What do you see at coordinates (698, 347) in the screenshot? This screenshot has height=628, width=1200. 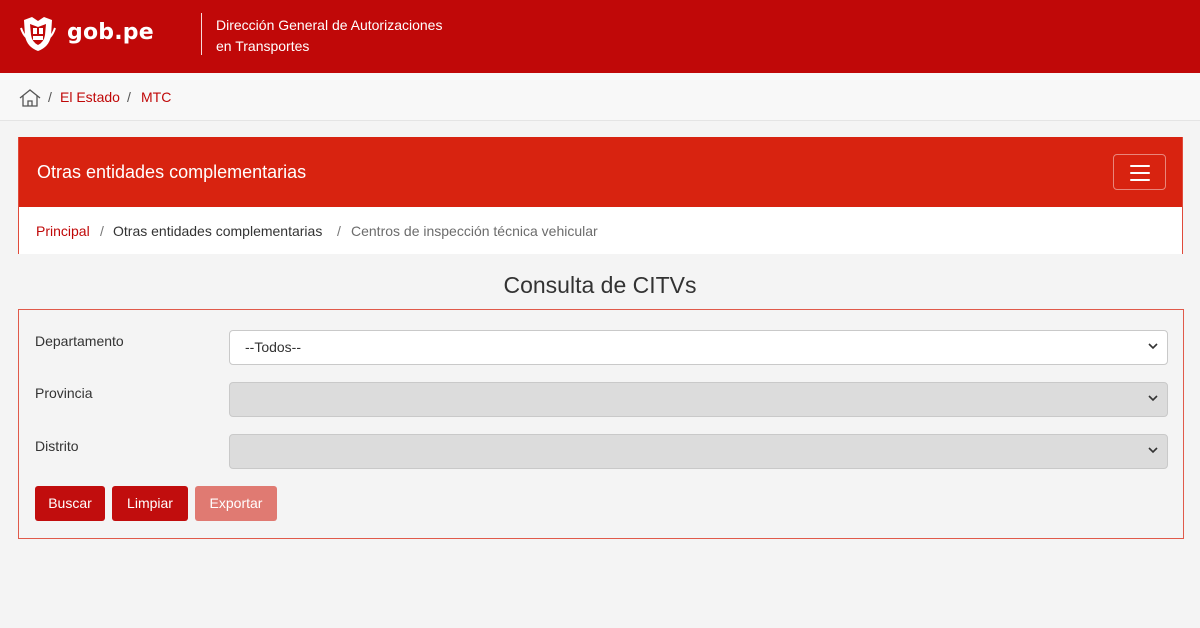 I see `departamento-select: --Todos--` at bounding box center [698, 347].